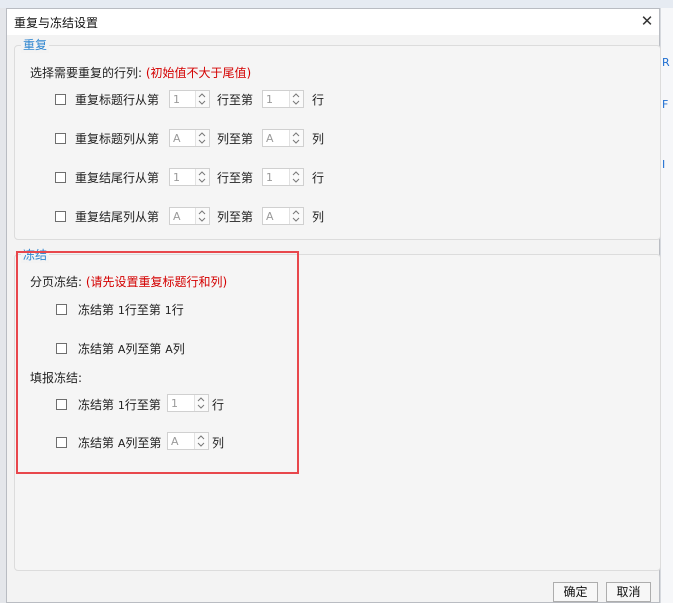 This screenshot has height=603, width=673. Describe the element at coordinates (189, 138) in the screenshot. I see `repeat-title-col-from-stepper: A` at that location.